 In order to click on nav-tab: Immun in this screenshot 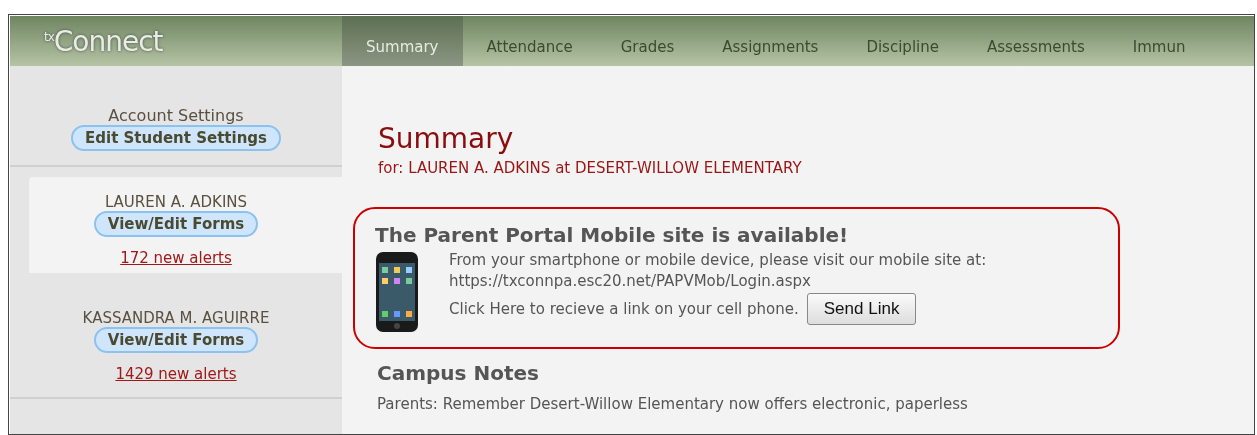, I will do `click(1159, 41)`.